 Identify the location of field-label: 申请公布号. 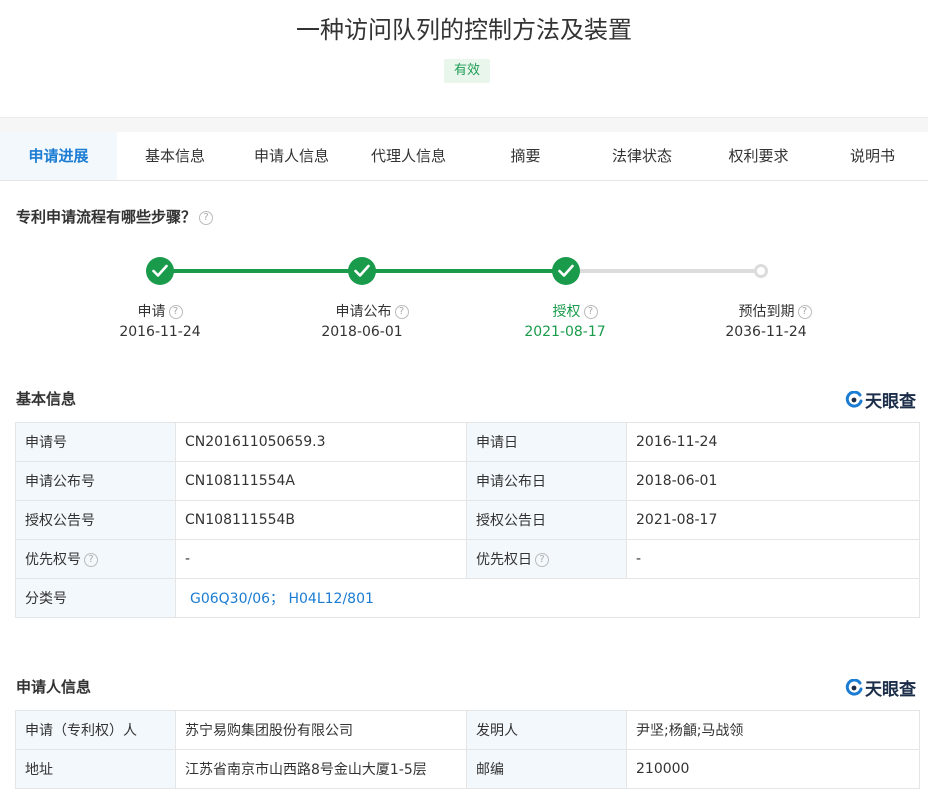
(95, 481).